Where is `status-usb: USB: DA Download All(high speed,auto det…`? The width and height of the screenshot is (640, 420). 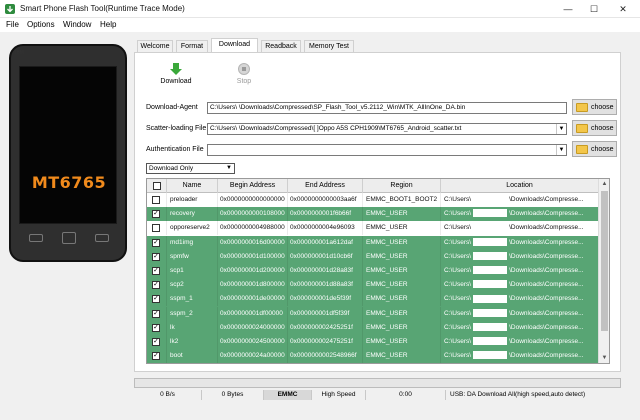 status-usb: USB: DA Download All(high speed,auto det… is located at coordinates (518, 394).